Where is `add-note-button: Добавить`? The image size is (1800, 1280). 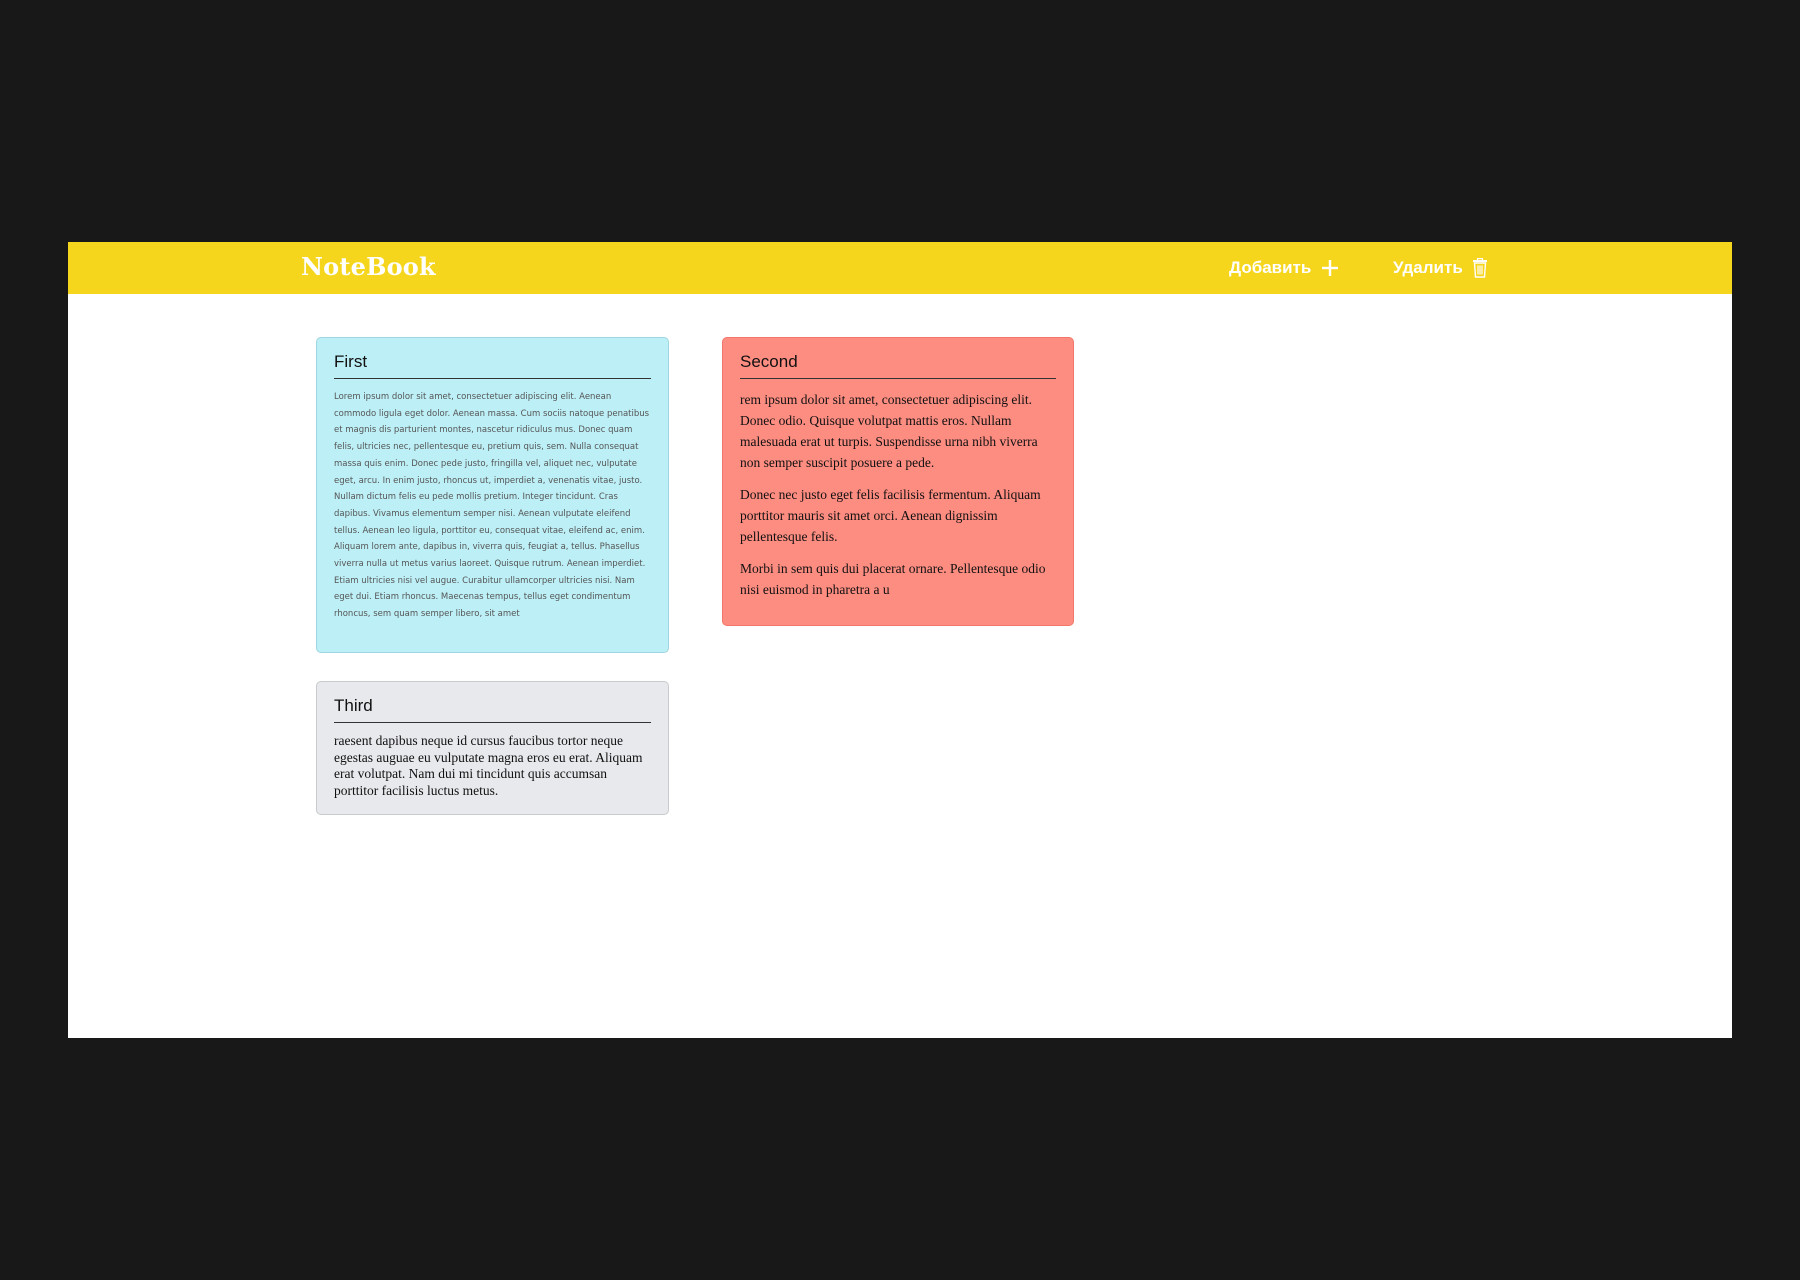
add-note-button: Добавить is located at coordinates (1284, 268).